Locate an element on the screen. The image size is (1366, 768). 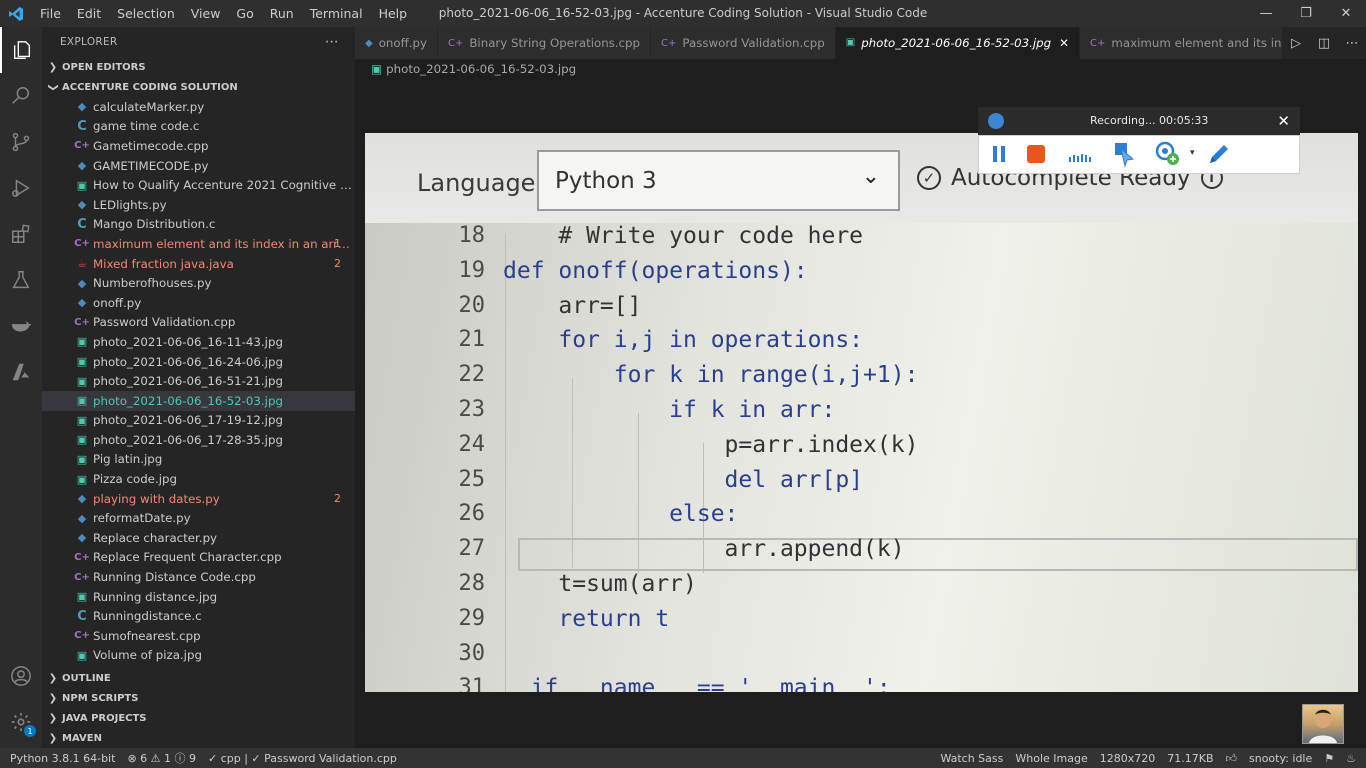
file-item: ▣ photo_2021-06-06_17-19-12.jpg is located at coordinates (198, 421).